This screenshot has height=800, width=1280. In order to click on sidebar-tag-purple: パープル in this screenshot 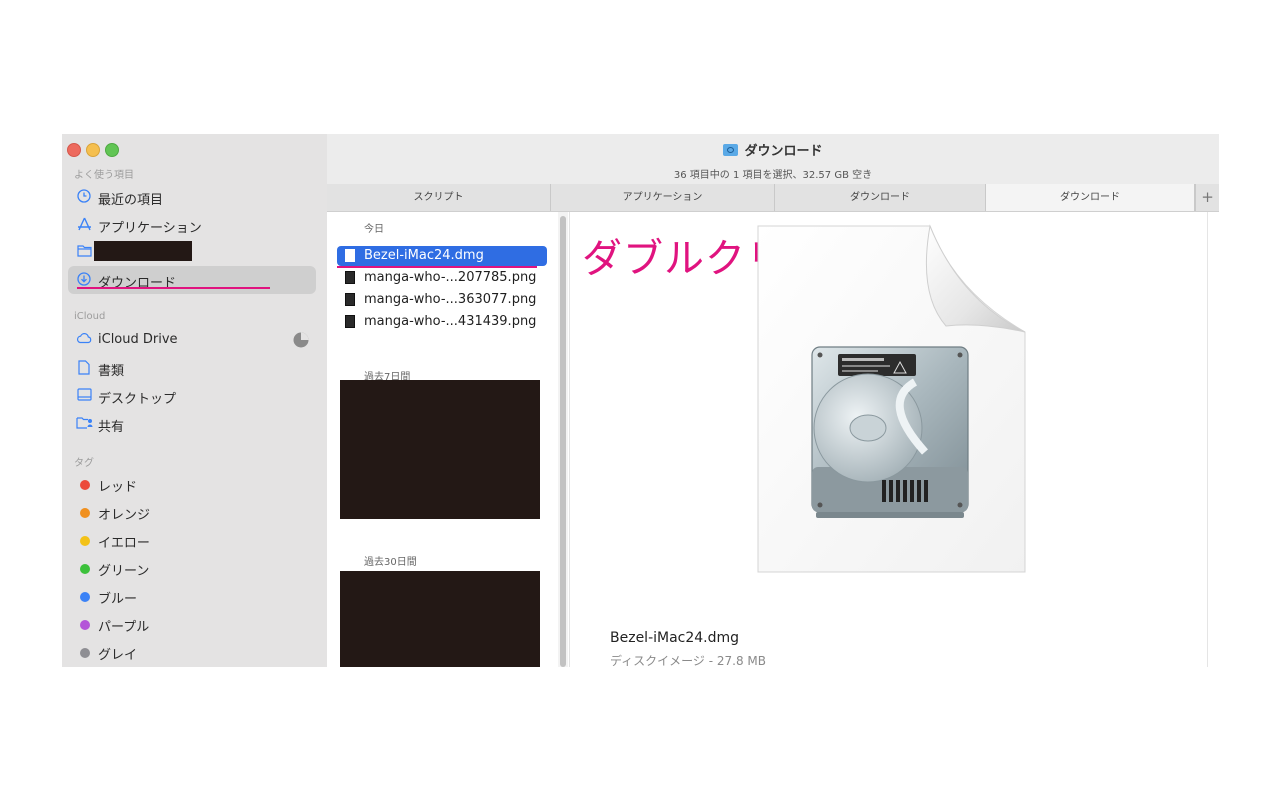, I will do `click(192, 624)`.